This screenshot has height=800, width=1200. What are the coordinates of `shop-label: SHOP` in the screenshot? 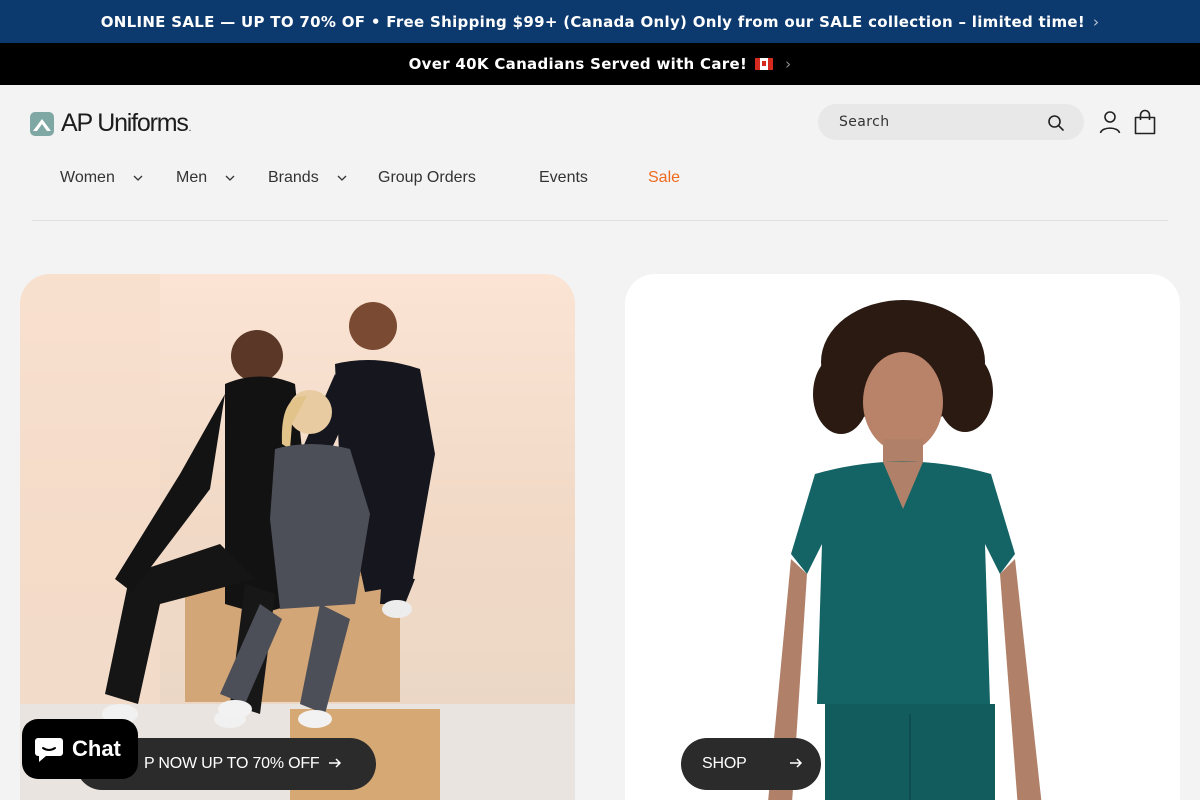 It's located at (724, 763).